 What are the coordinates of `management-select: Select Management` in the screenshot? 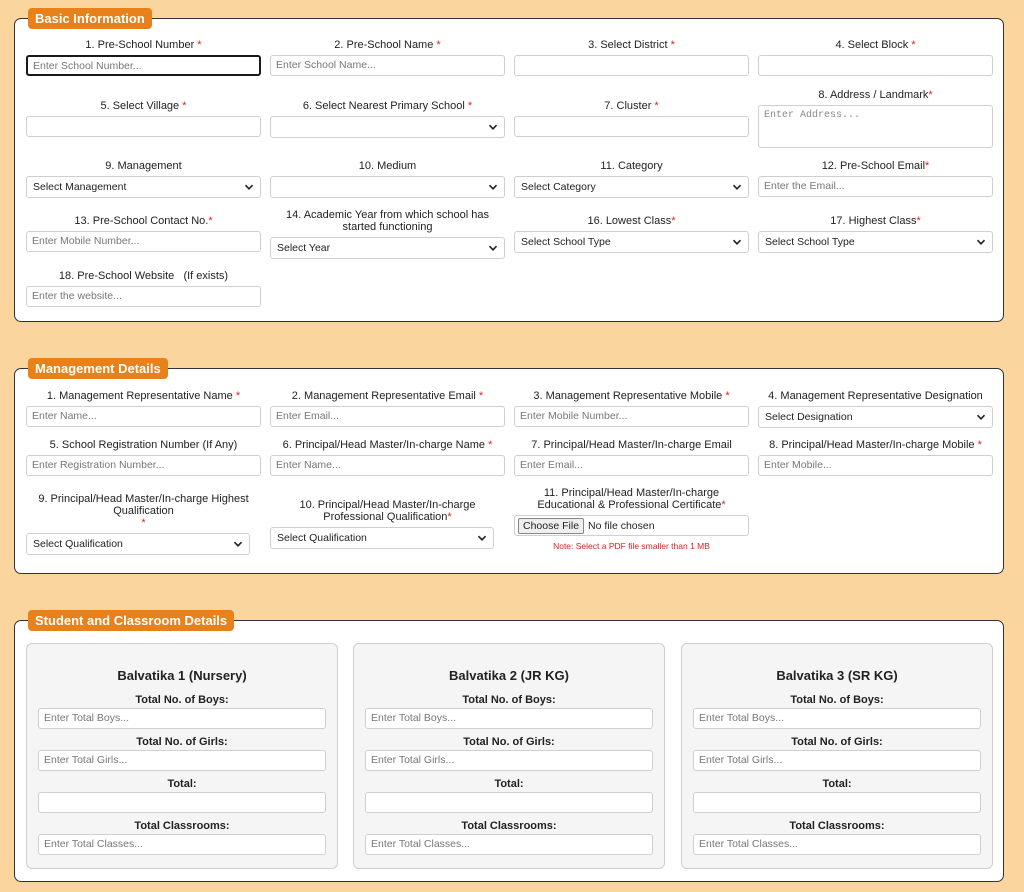 It's located at (143, 187).